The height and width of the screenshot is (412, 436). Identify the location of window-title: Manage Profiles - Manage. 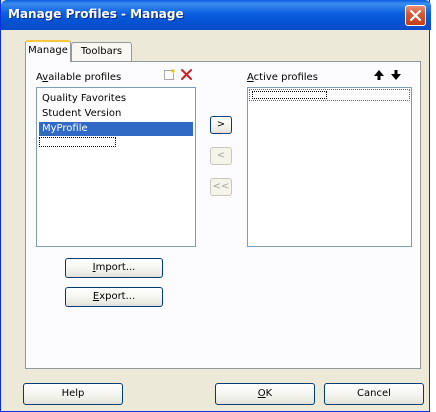
(96, 14).